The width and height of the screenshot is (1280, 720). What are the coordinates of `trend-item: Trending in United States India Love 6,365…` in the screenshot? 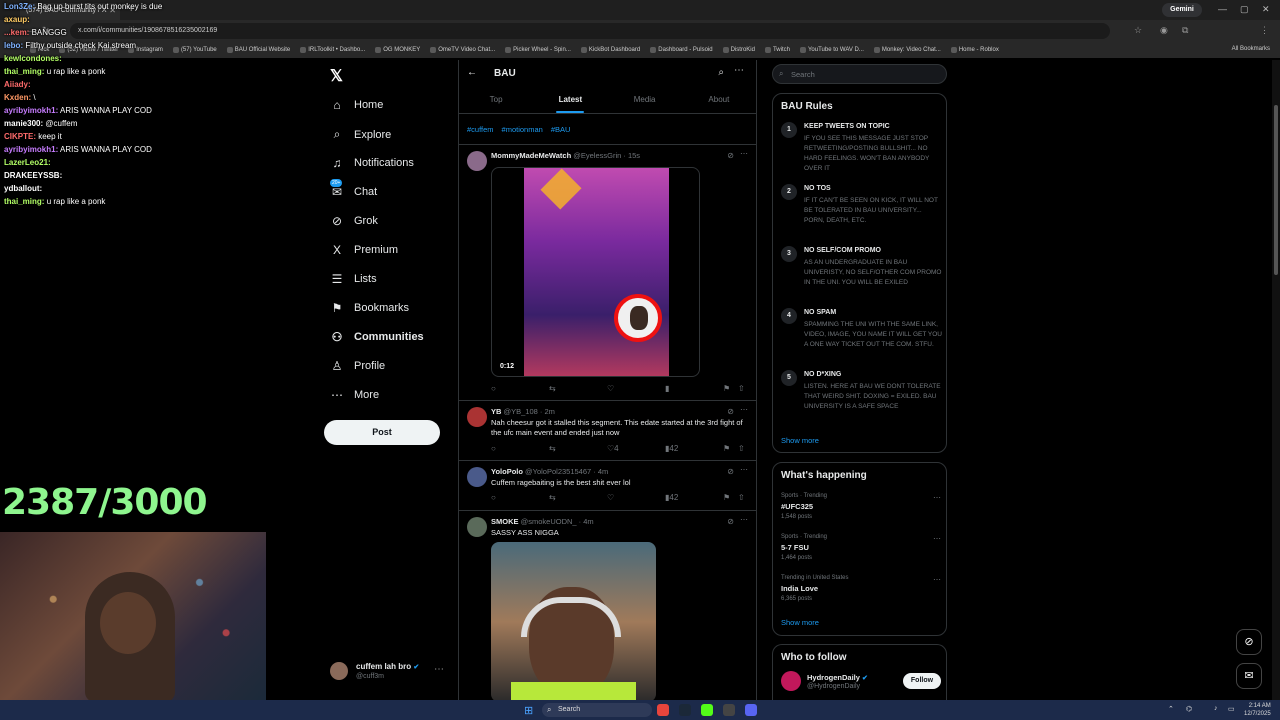 It's located at (861, 588).